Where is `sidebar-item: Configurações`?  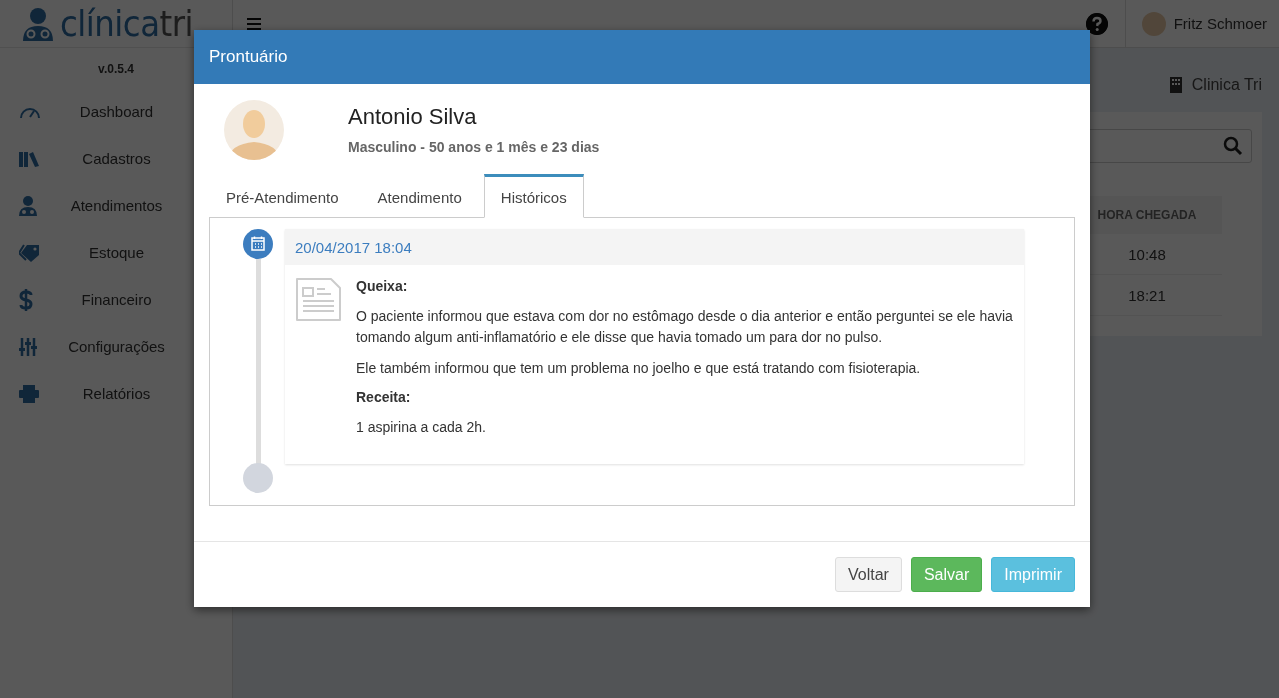
sidebar-item: Configurações is located at coordinates (116, 346).